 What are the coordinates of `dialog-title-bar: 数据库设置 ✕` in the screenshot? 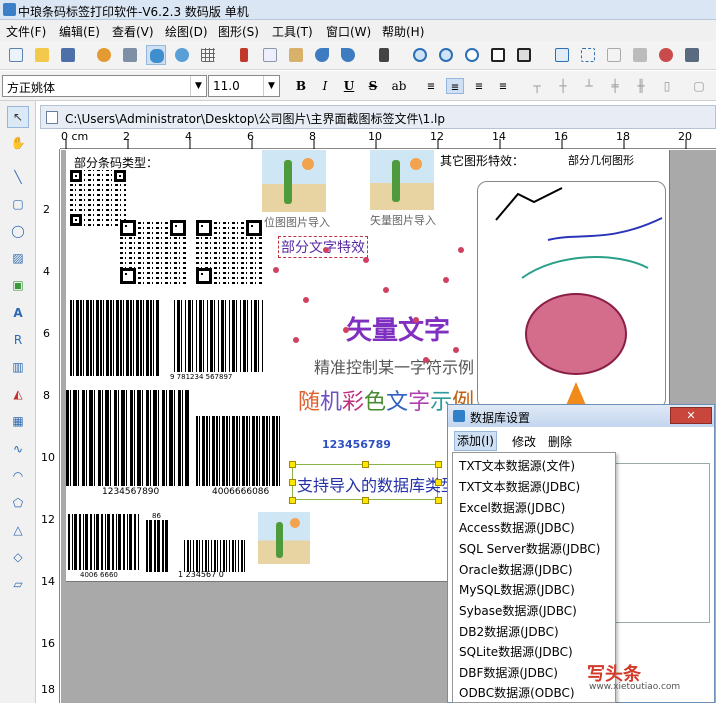 It's located at (581, 416).